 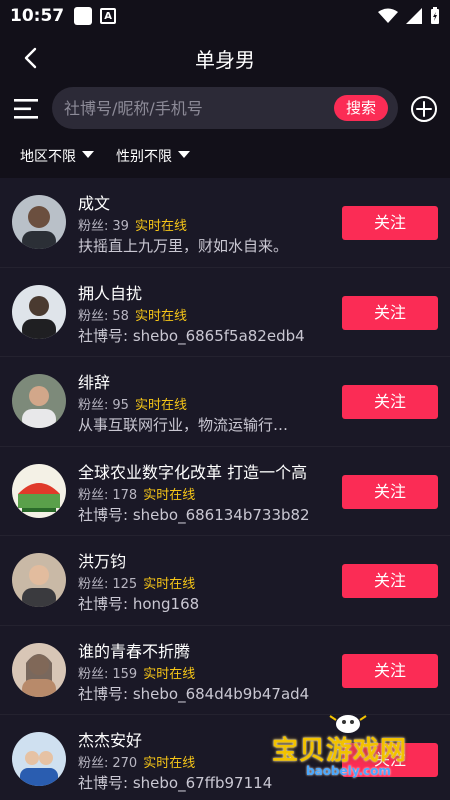 I want to click on fans-count: 95, so click(x=120, y=405).